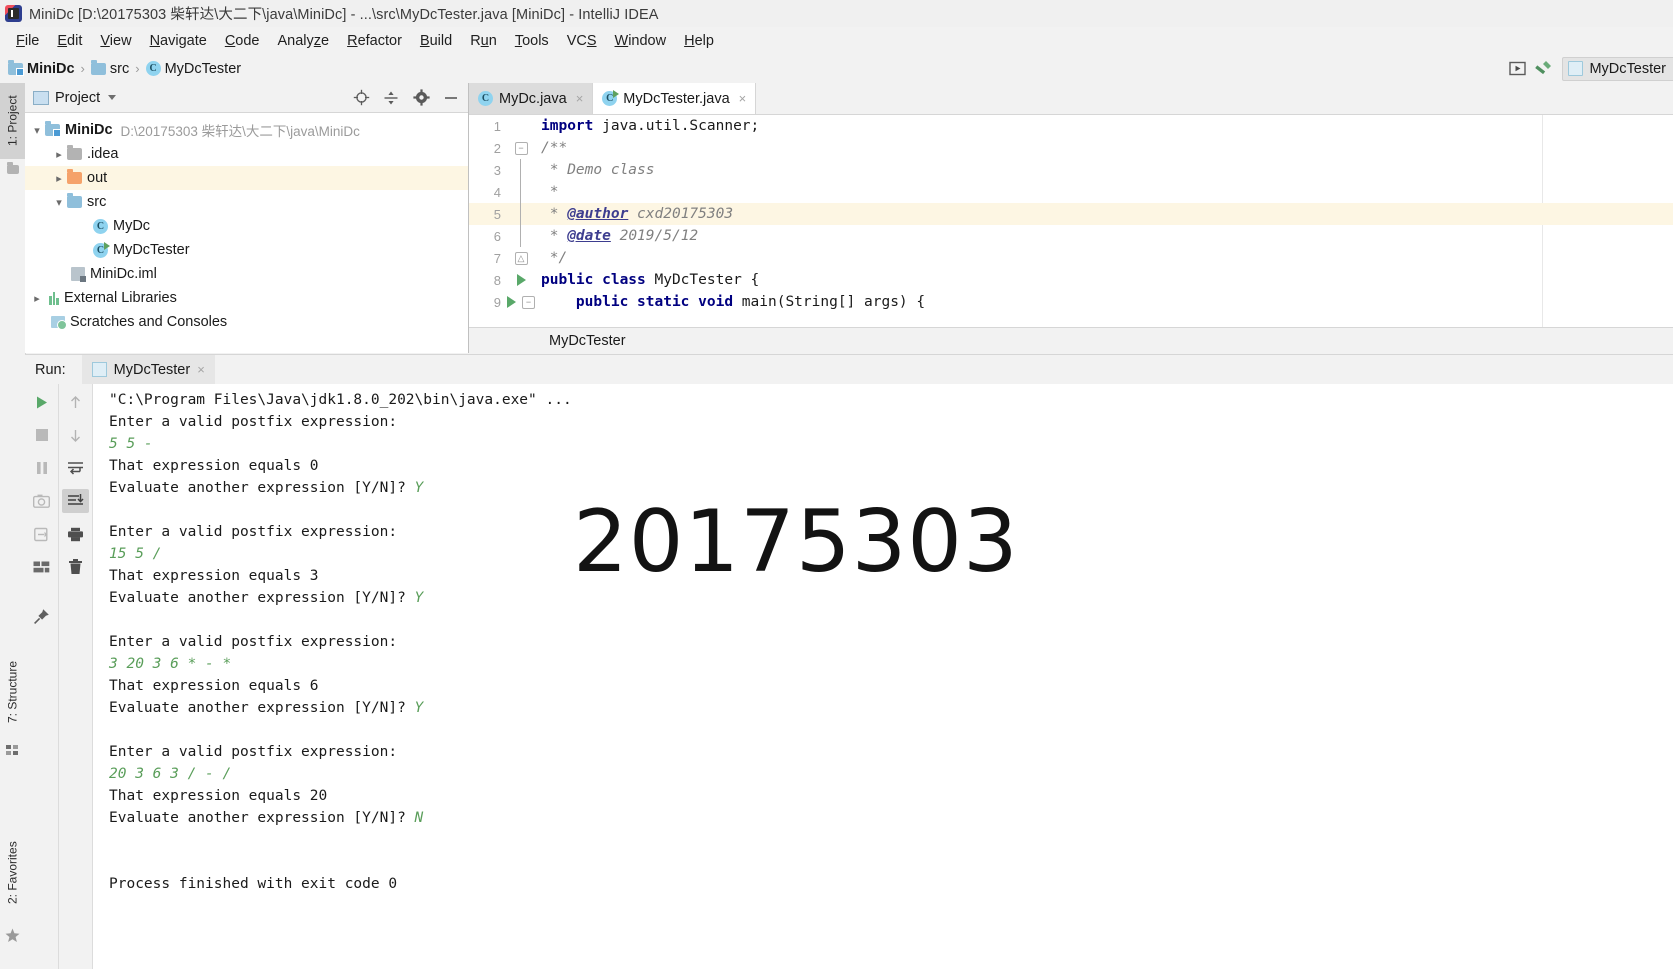  What do you see at coordinates (12, 121) in the screenshot?
I see `sidebar-item-project: 1: Project` at bounding box center [12, 121].